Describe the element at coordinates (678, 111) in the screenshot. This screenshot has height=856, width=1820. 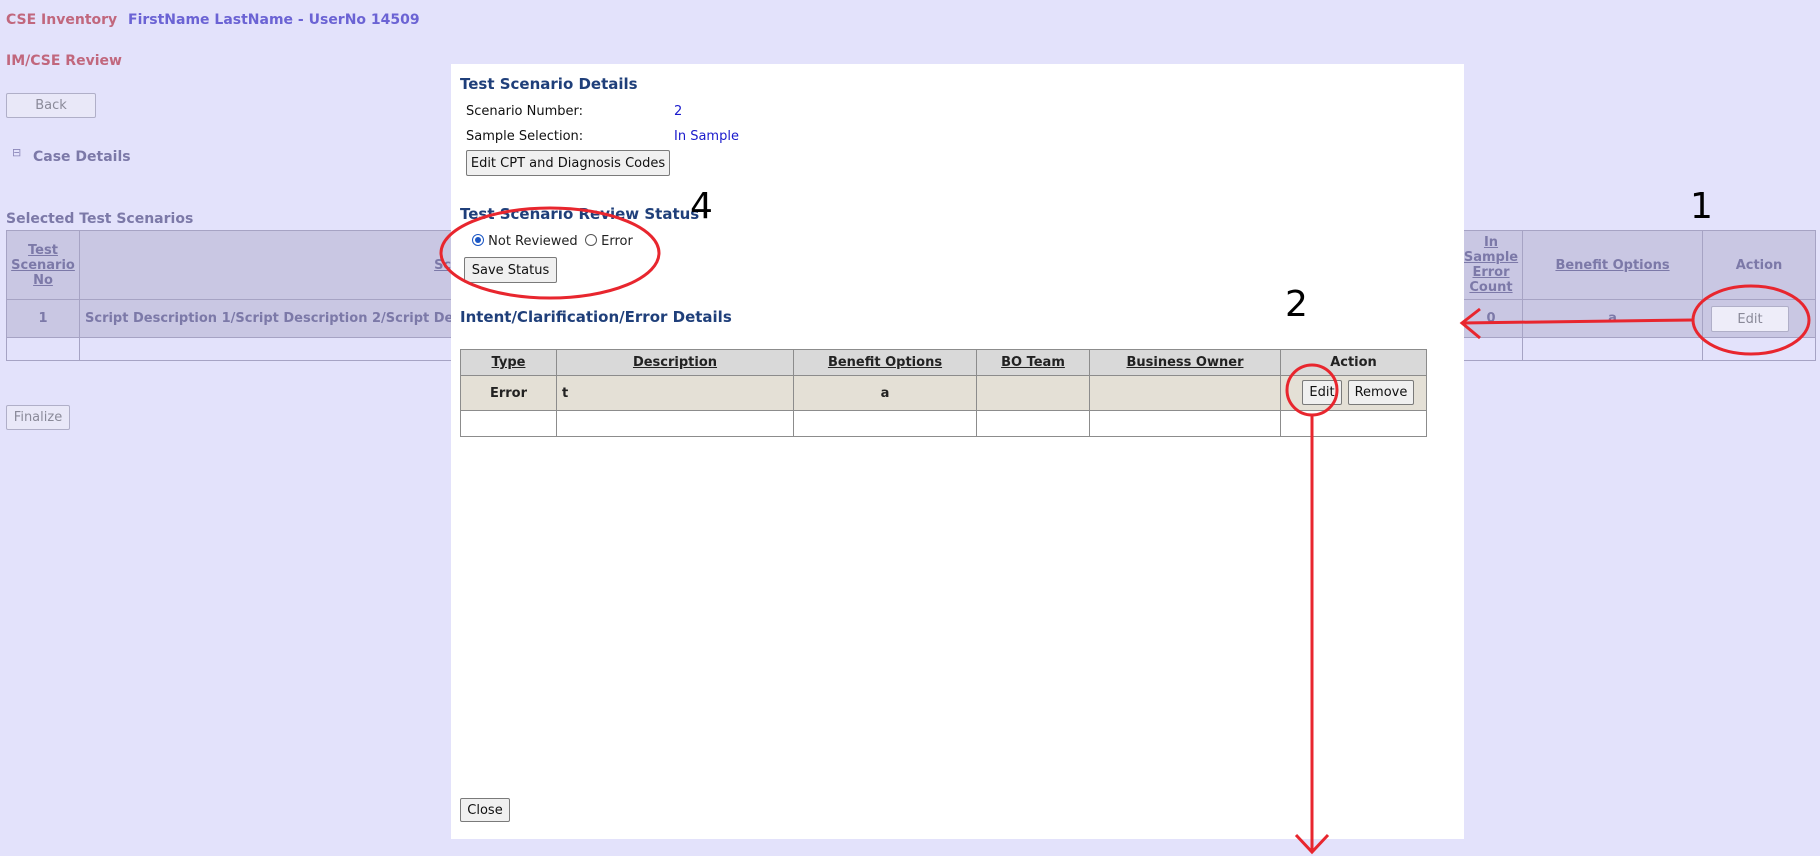
I see `scenario-number-value: 2` at that location.